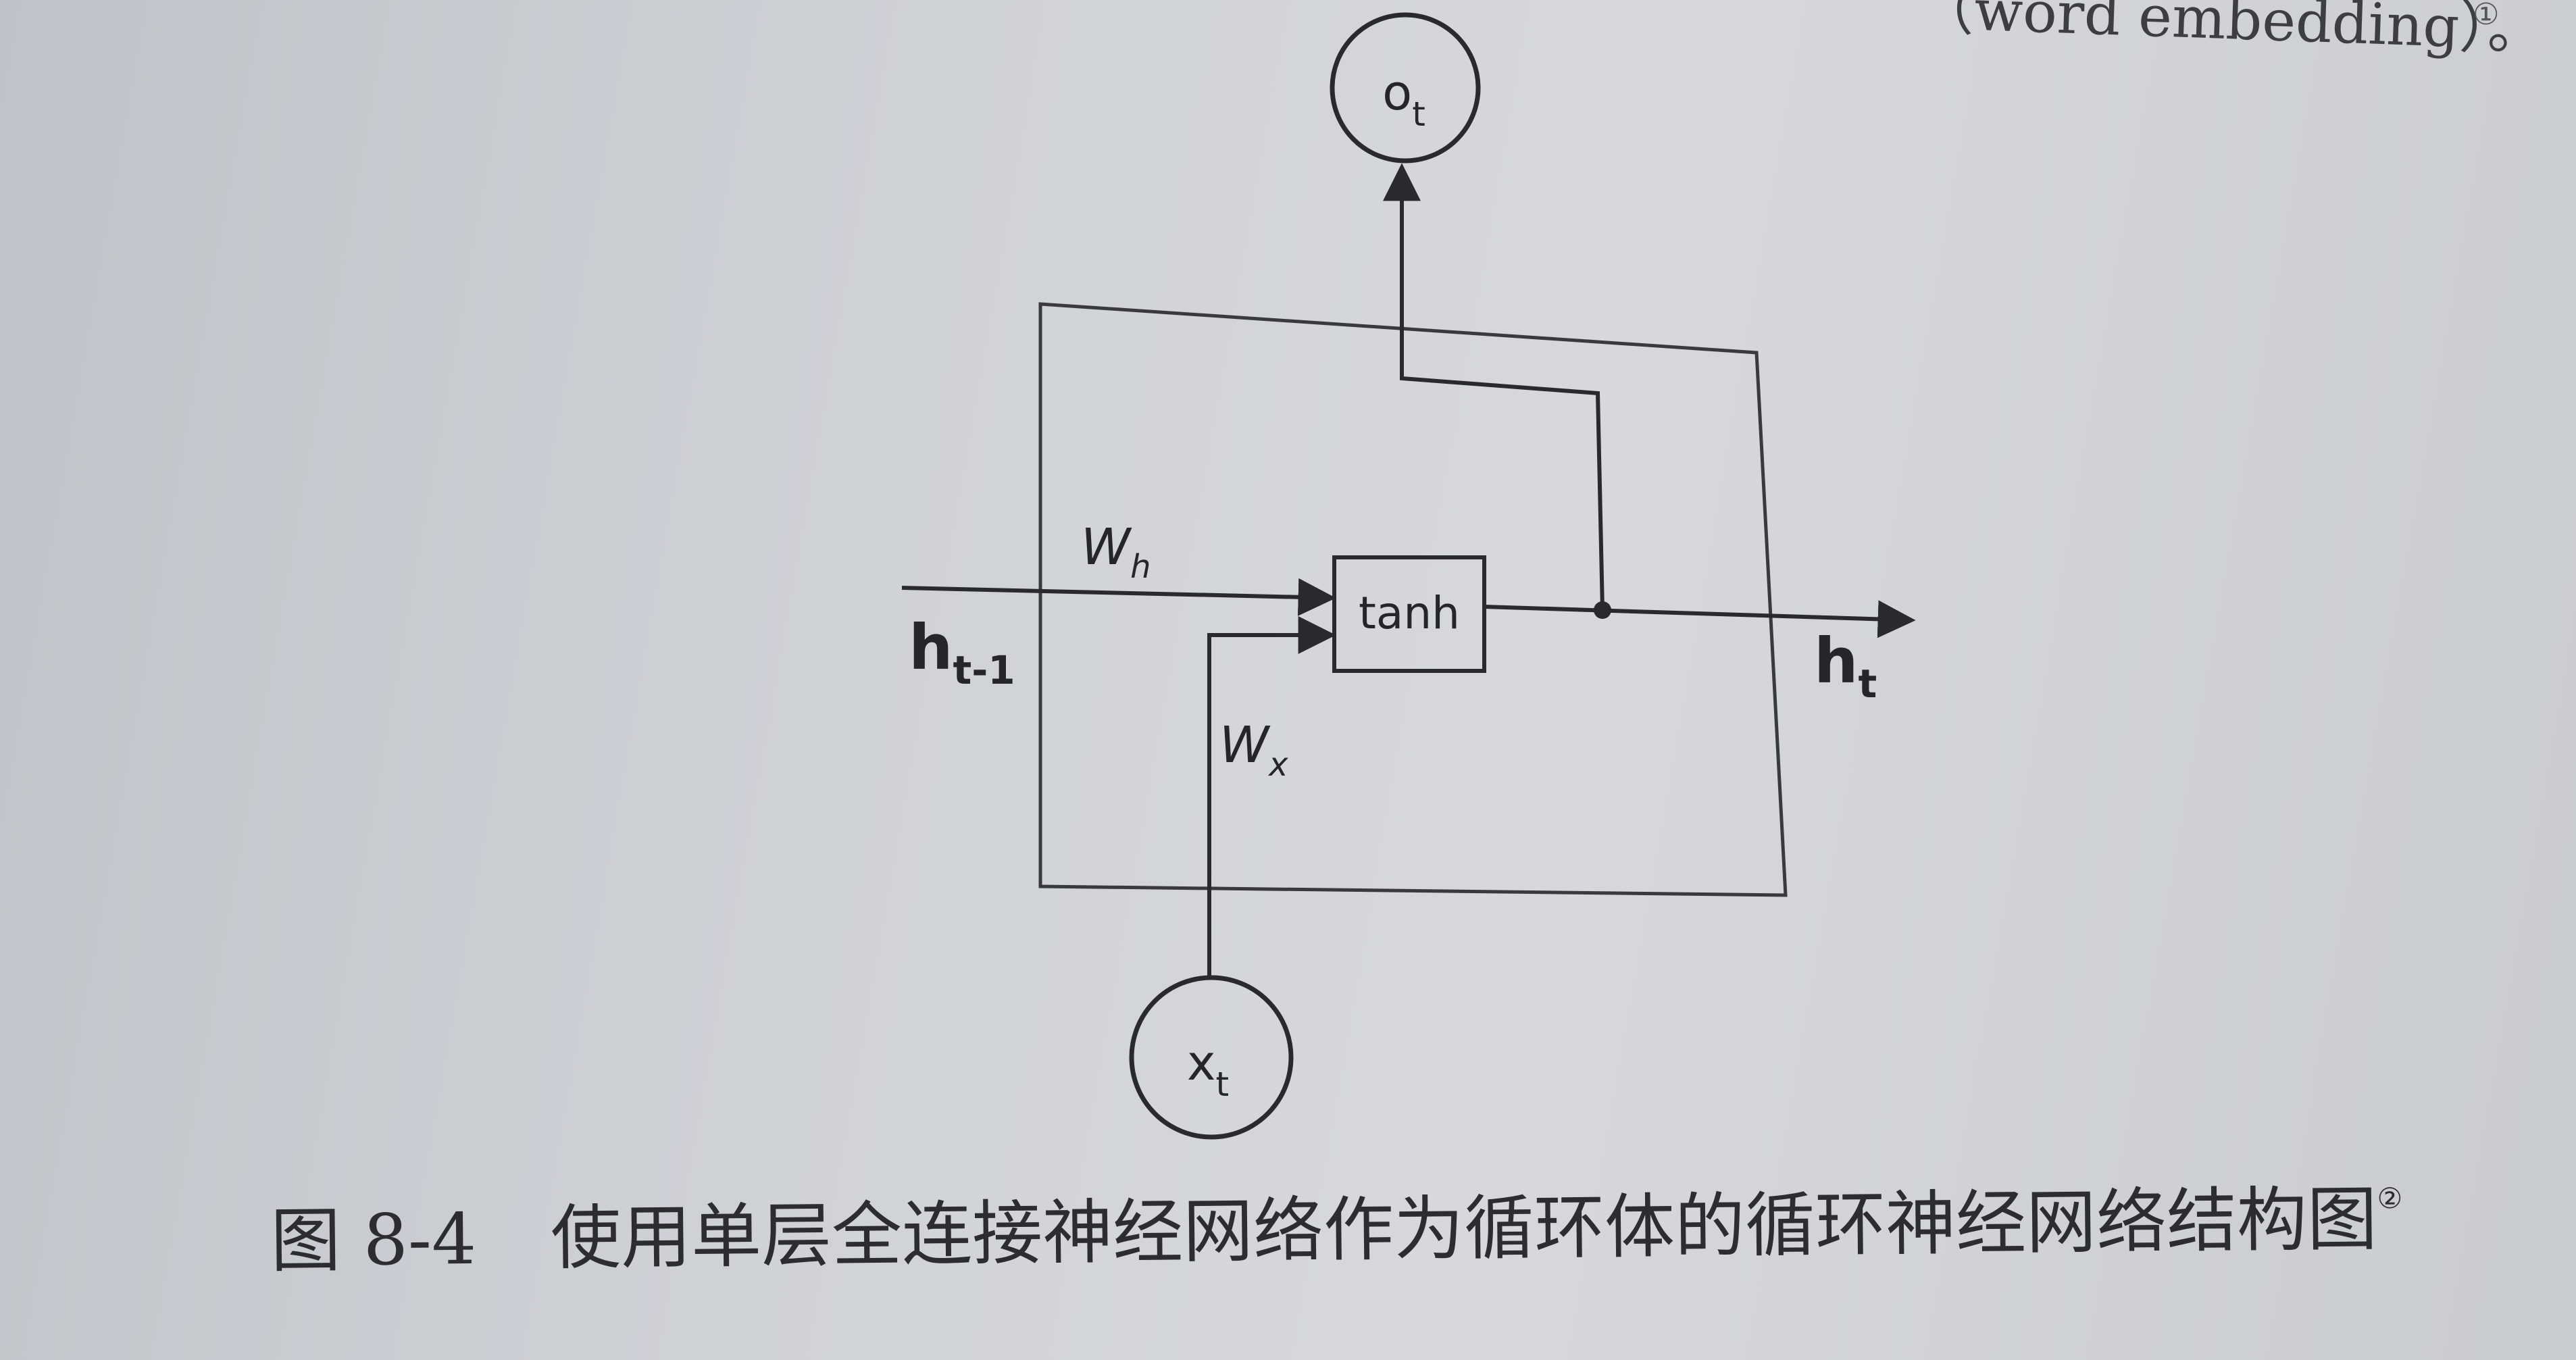 The width and height of the screenshot is (2576, 1360). What do you see at coordinates (1118, 597) in the screenshot?
I see `prev-hidden-arrow` at bounding box center [1118, 597].